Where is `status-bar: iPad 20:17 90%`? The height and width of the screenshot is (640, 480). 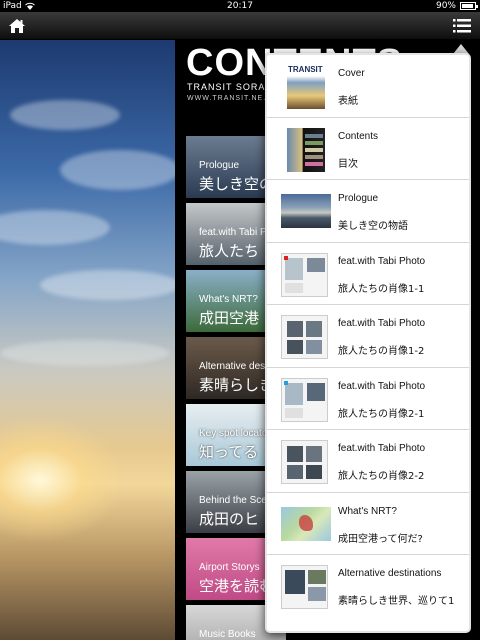 status-bar: iPad 20:17 90% is located at coordinates (240, 6).